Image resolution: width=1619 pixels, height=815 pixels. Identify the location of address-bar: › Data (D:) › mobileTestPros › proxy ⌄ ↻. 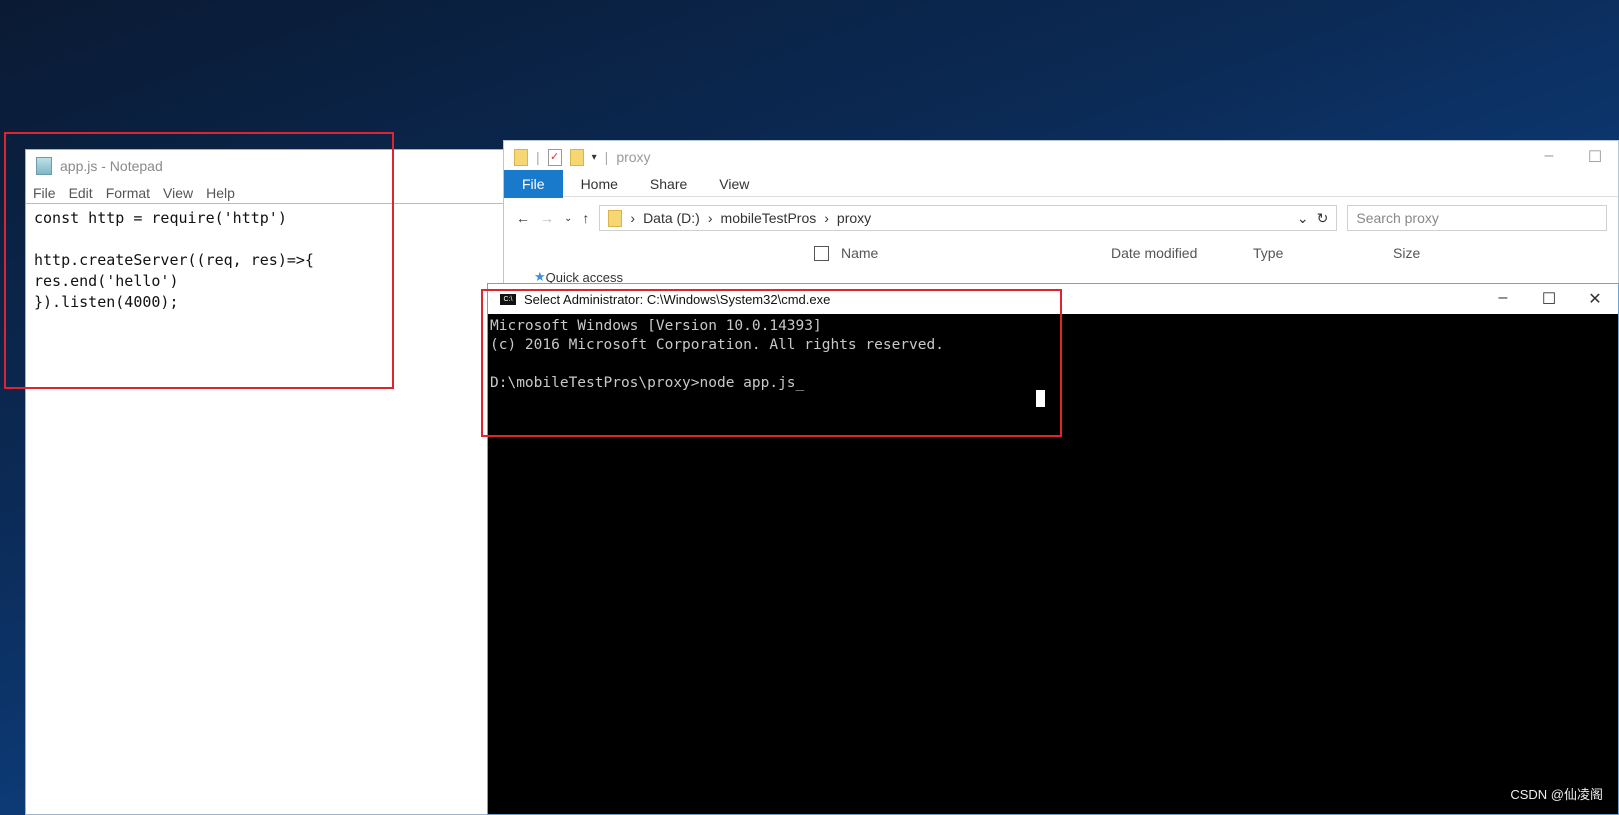
(968, 218).